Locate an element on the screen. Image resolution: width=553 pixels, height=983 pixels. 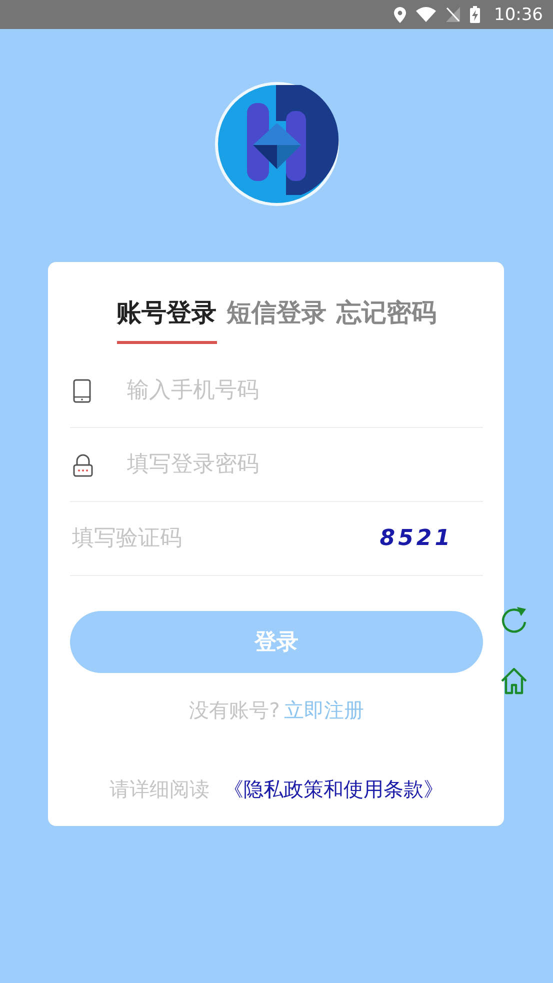
no-signal-icon is located at coordinates (453, 14).